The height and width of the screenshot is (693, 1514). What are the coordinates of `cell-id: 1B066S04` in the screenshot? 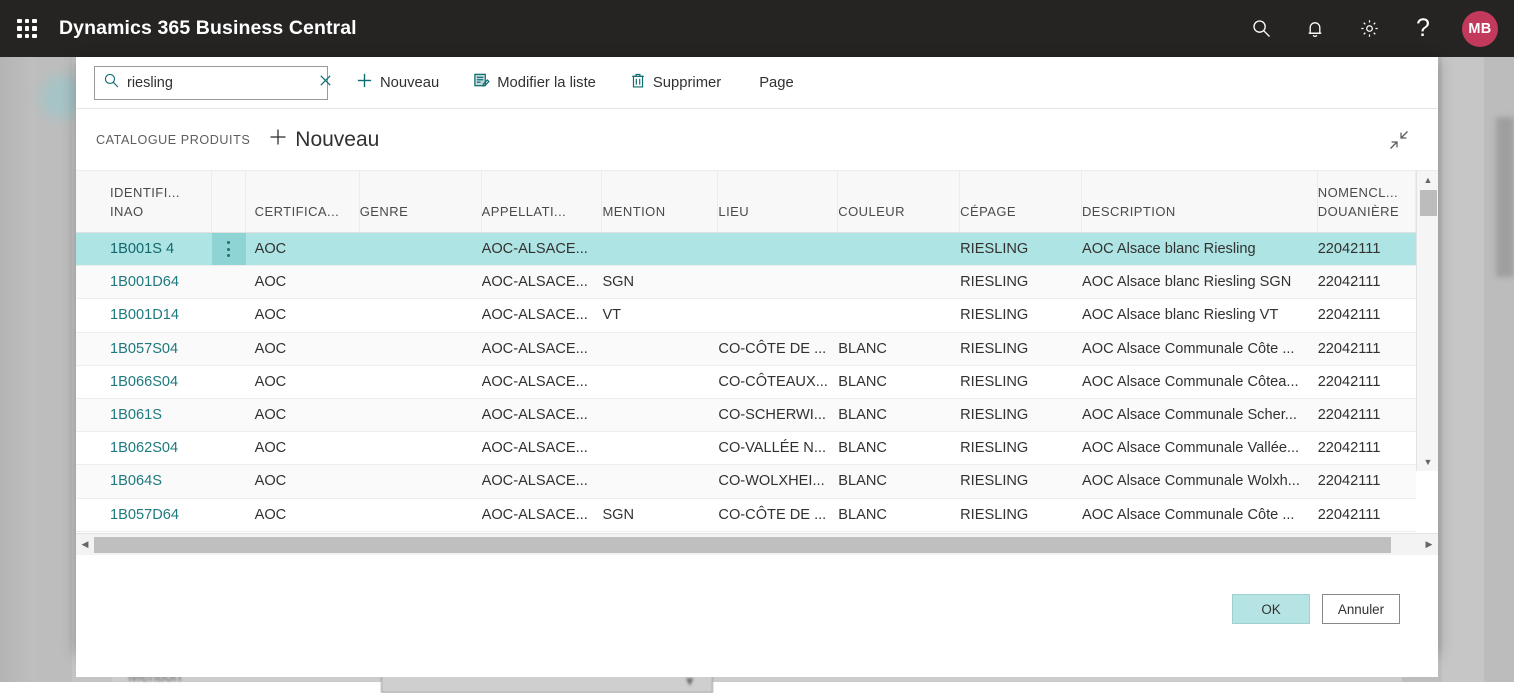 It's located at (144, 382).